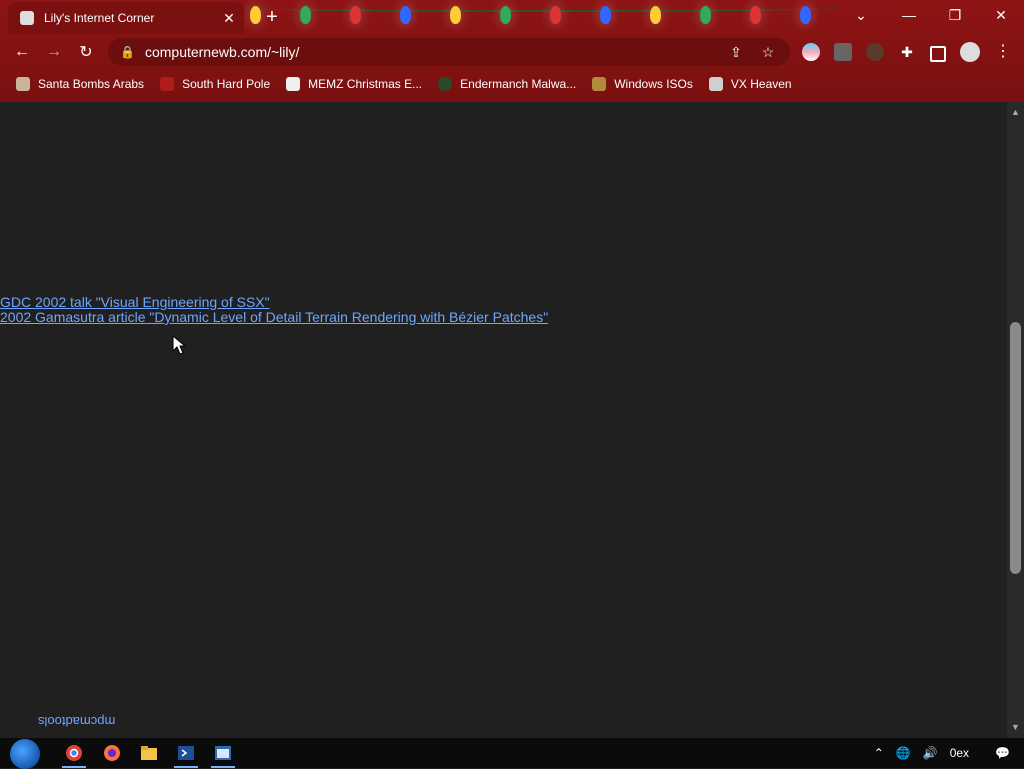 The height and width of the screenshot is (769, 1024). I want to click on tray-overflow-icon: ⌃, so click(879, 753).